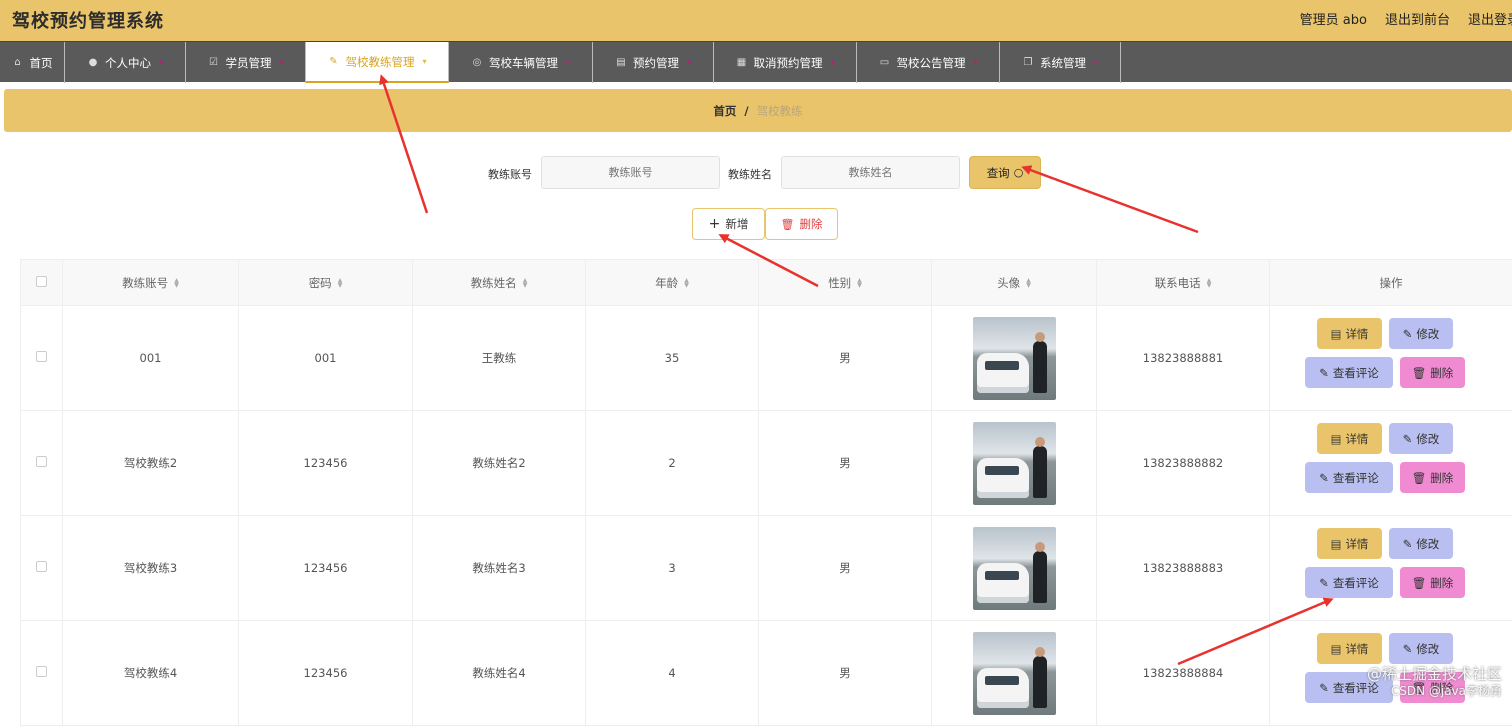  Describe the element at coordinates (845, 283) in the screenshot. I see `column-header-gender: 性别▲▼` at that location.